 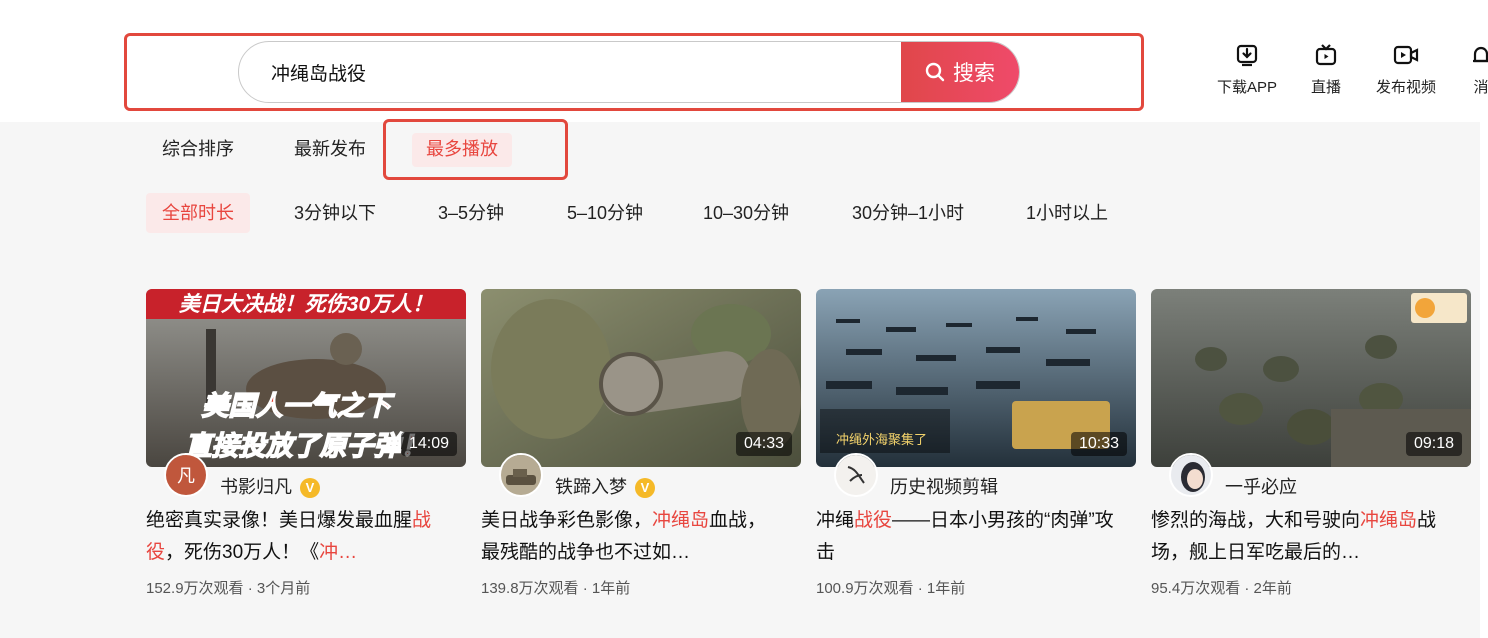 I want to click on video-thumbnail: 冲绳外海聚集了 10:33, so click(x=976, y=378).